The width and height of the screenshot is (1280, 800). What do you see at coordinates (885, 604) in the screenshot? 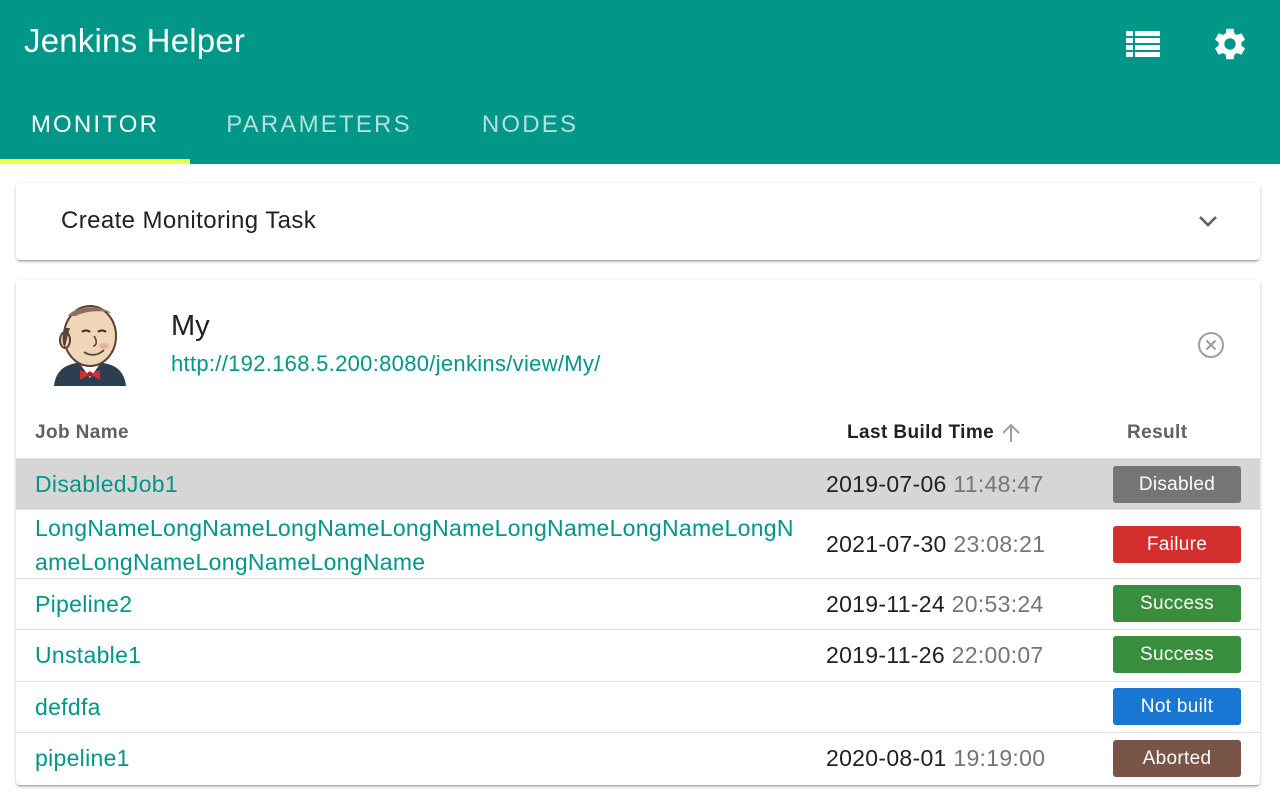
I see `build-date: 2019-11-24` at bounding box center [885, 604].